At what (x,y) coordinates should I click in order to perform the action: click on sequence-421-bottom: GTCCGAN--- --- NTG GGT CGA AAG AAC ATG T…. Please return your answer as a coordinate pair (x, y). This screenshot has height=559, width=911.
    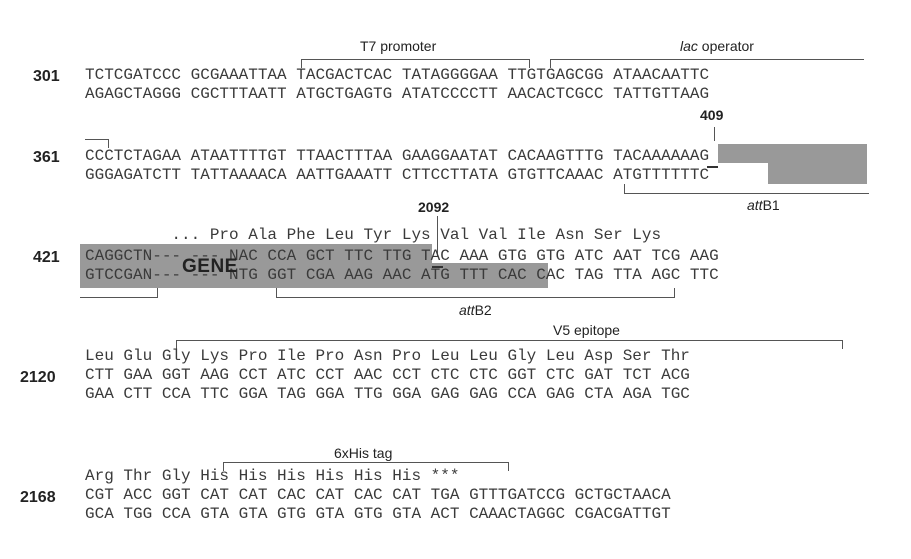
    Looking at the image, I should click on (402, 275).